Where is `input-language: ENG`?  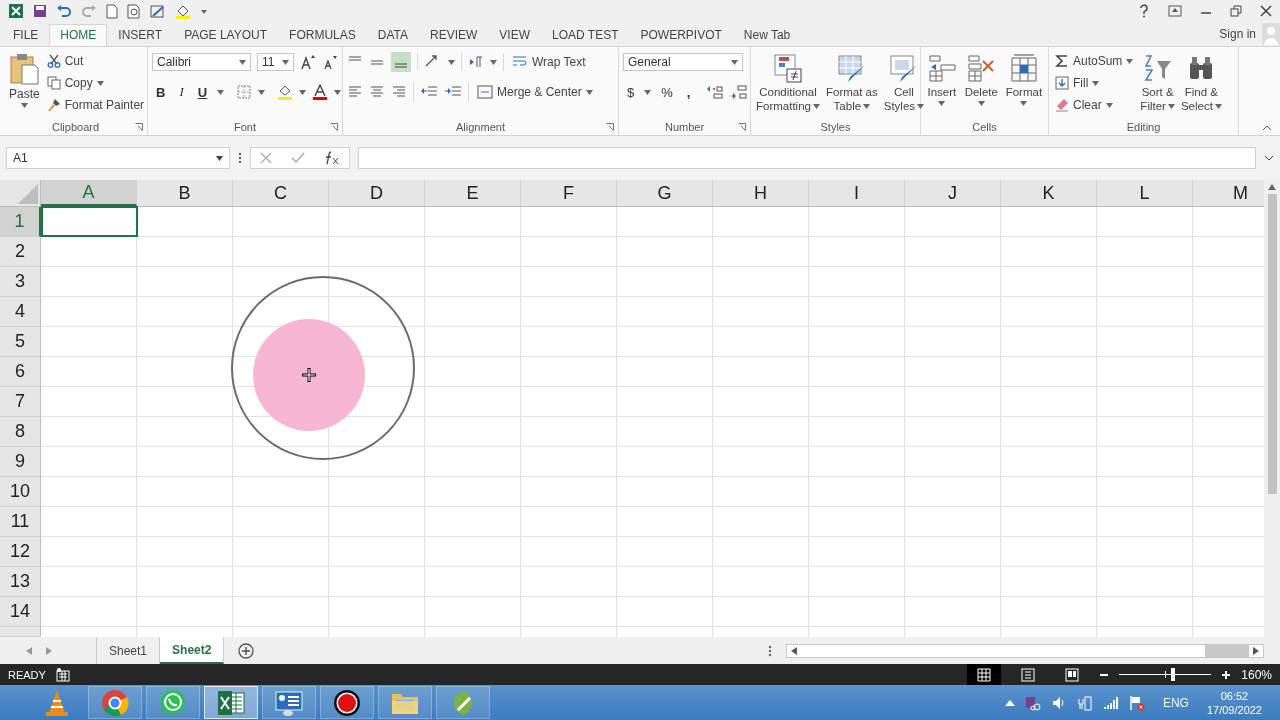 input-language: ENG is located at coordinates (1175, 702).